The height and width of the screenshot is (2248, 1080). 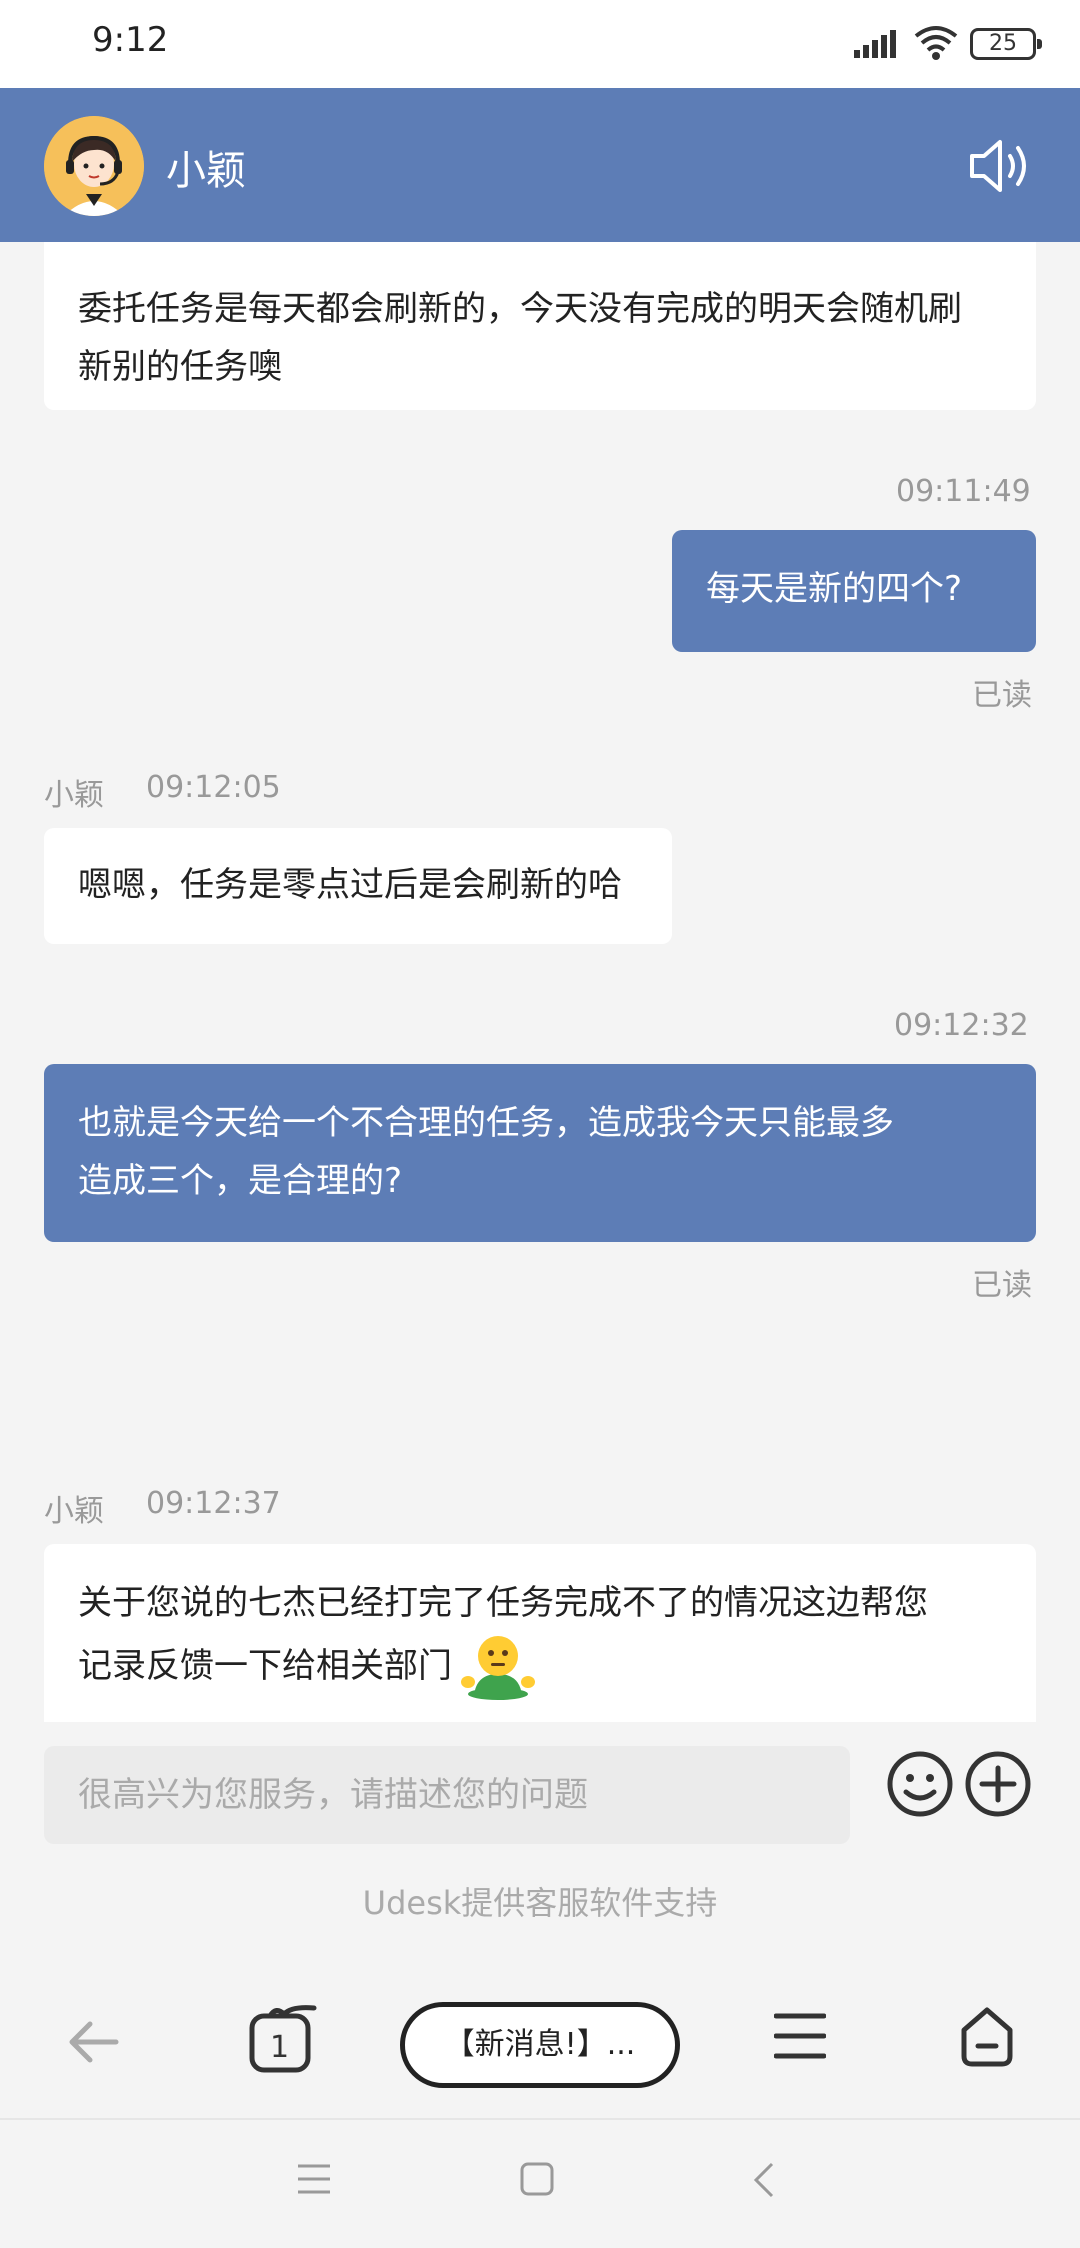 I want to click on message-text: 嗯嗯，任务是零点过后是会刷新的哈, so click(x=350, y=885).